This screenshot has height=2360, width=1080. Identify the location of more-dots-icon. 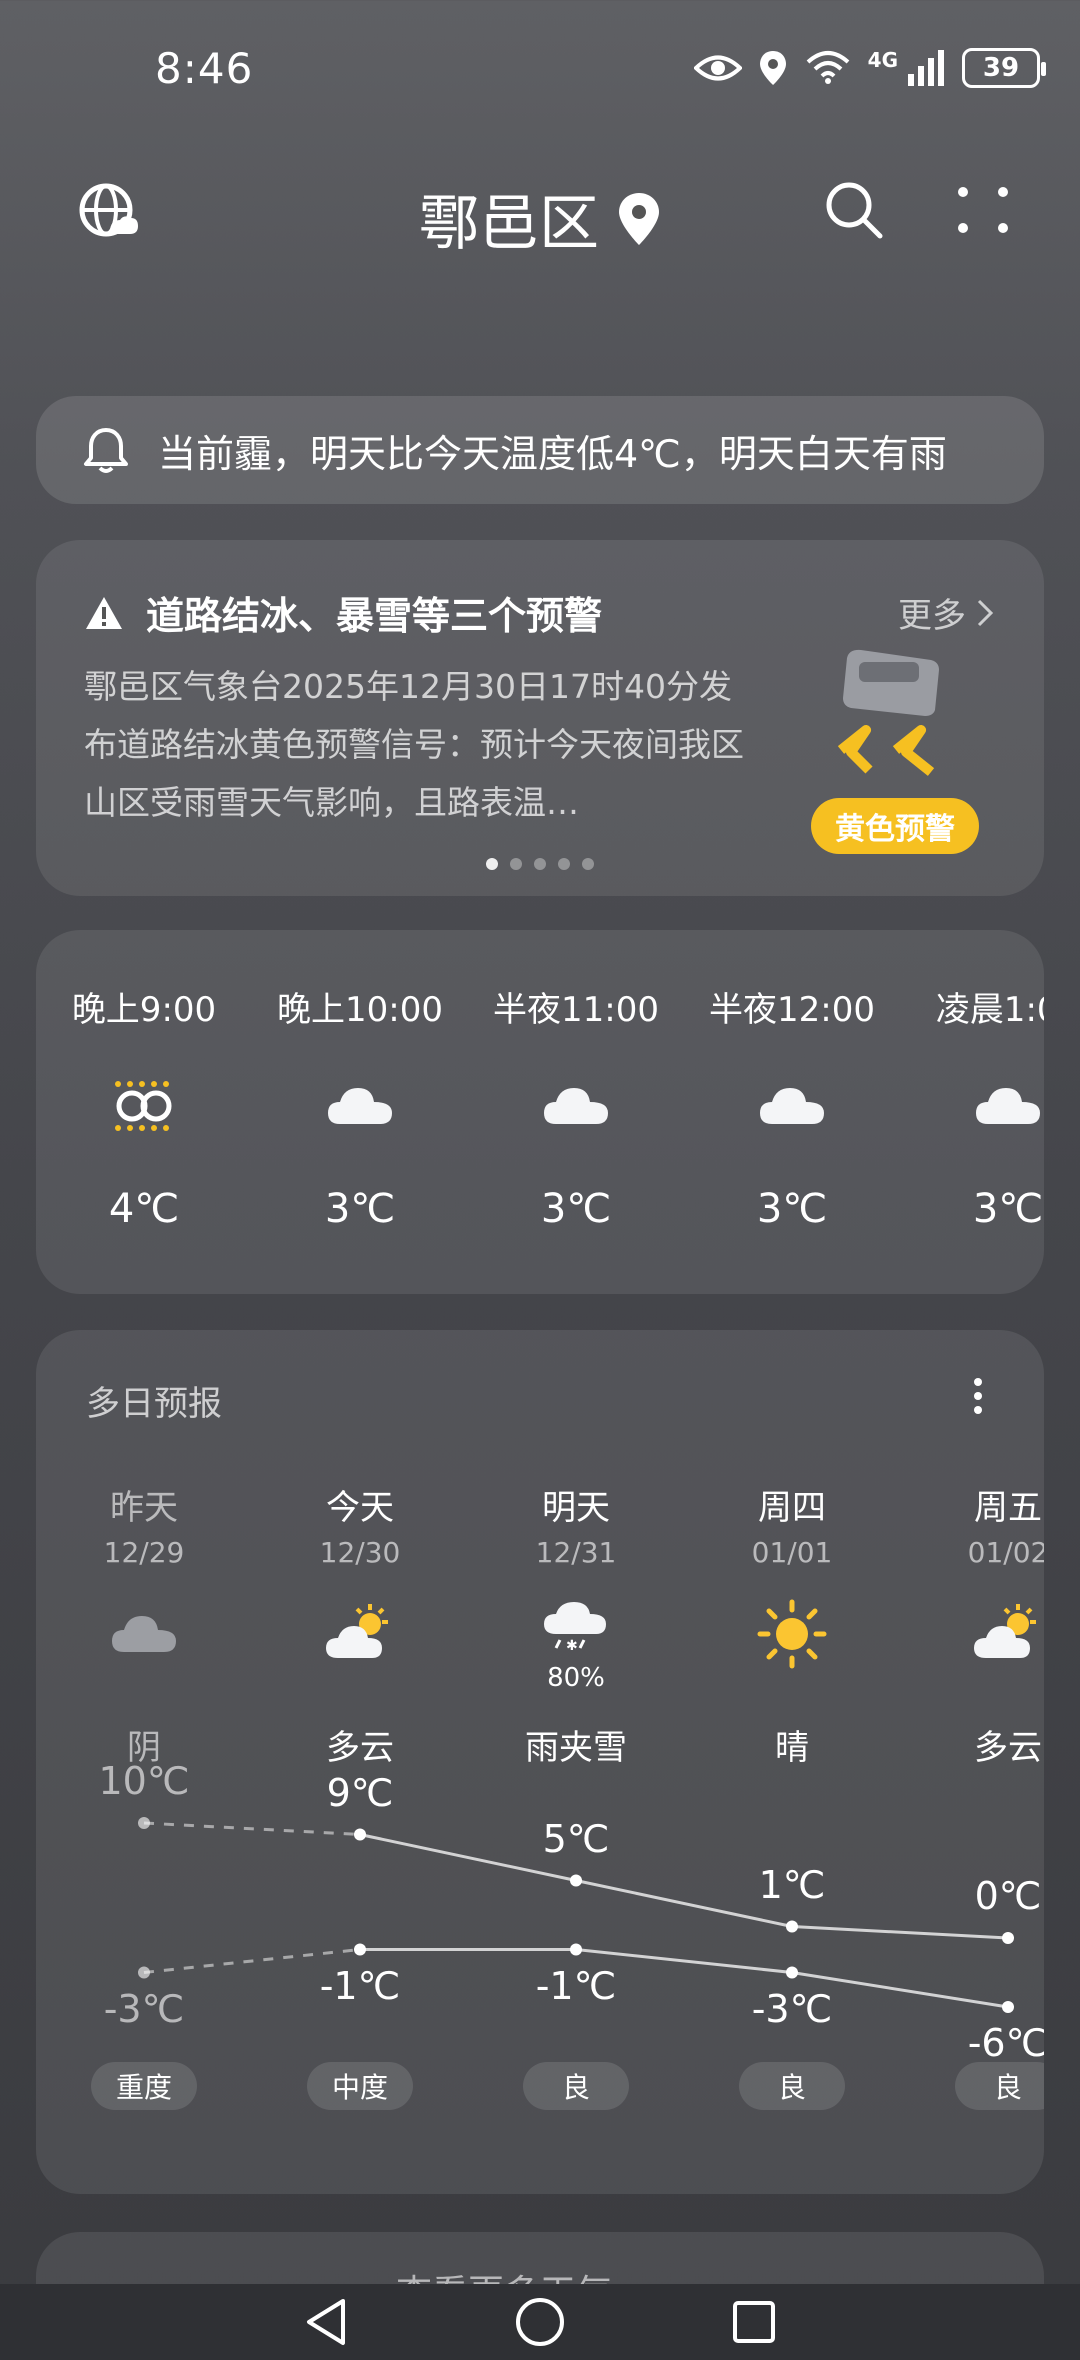
(983, 210).